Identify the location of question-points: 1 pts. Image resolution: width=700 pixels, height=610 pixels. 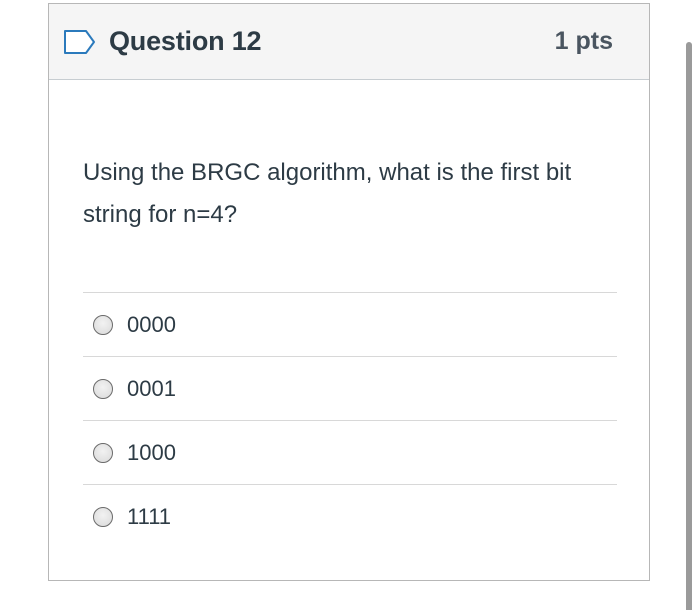
(583, 41).